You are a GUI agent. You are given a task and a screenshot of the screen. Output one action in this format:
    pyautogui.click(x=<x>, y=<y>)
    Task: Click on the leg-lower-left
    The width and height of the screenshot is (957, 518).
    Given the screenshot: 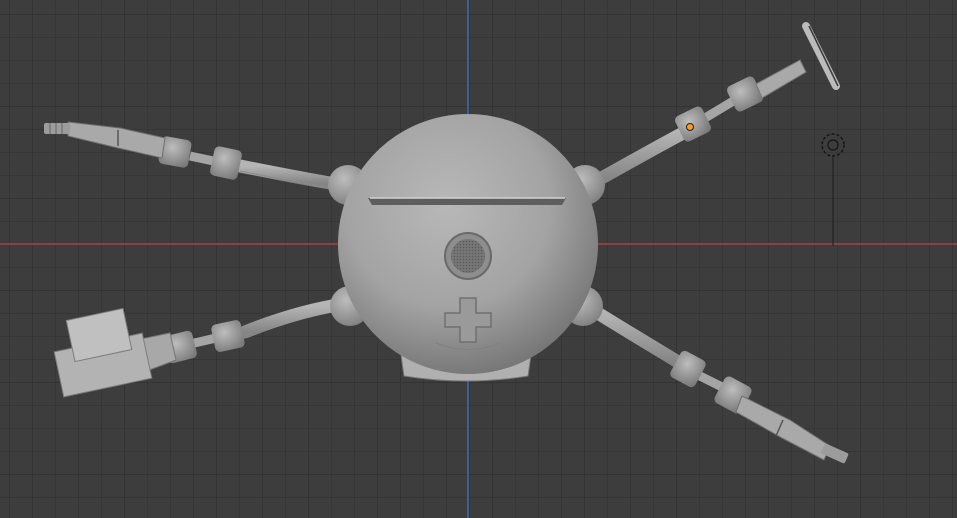 What is the action you would take?
    pyautogui.click(x=196, y=348)
    